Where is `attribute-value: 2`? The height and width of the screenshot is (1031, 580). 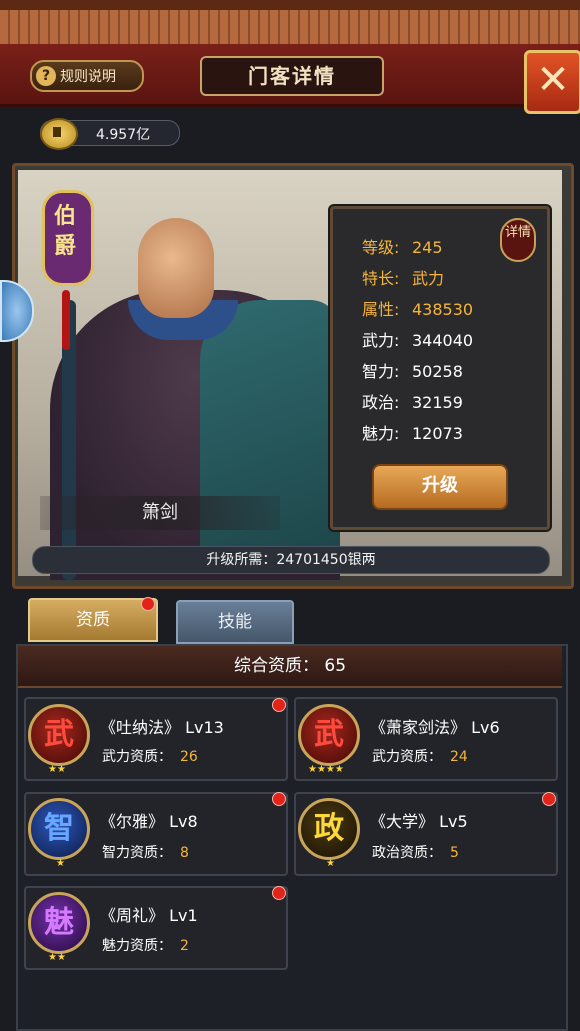 attribute-value: 2 is located at coordinates (184, 946).